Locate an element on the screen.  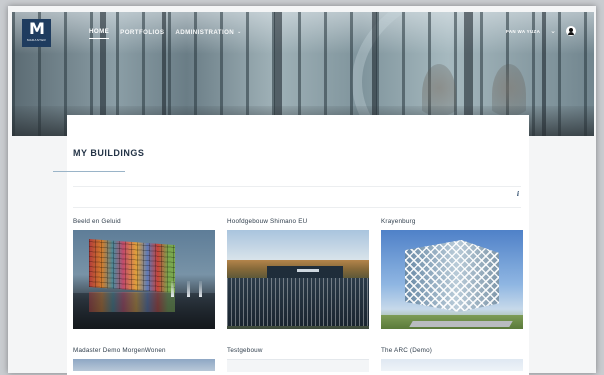
nav-home: HOME is located at coordinates (99, 33).